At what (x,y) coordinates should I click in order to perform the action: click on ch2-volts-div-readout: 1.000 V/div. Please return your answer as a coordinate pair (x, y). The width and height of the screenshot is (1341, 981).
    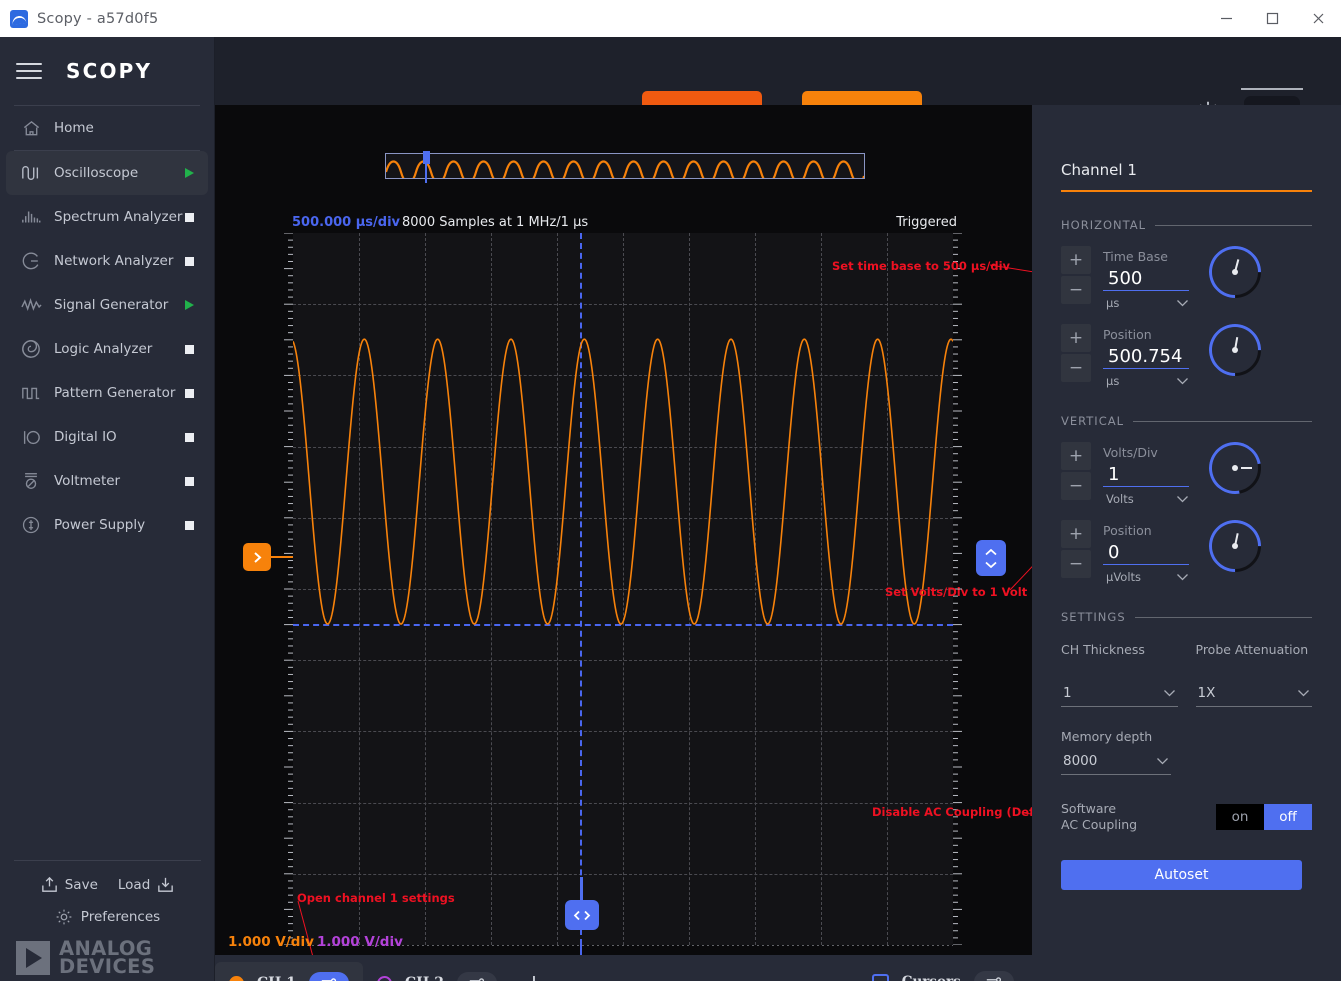
    Looking at the image, I should click on (360, 942).